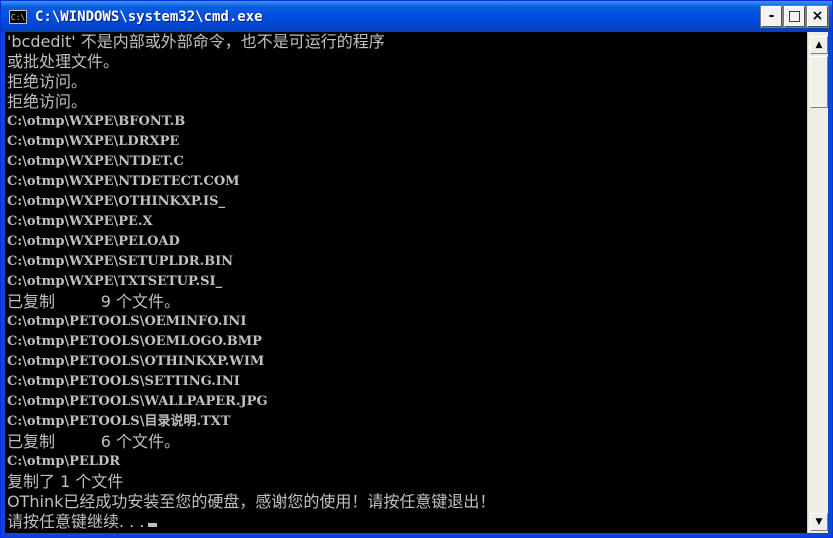 This screenshot has height=538, width=833. What do you see at coordinates (63, 61) in the screenshot?
I see `console-line-text: 或批处理文件。` at bounding box center [63, 61].